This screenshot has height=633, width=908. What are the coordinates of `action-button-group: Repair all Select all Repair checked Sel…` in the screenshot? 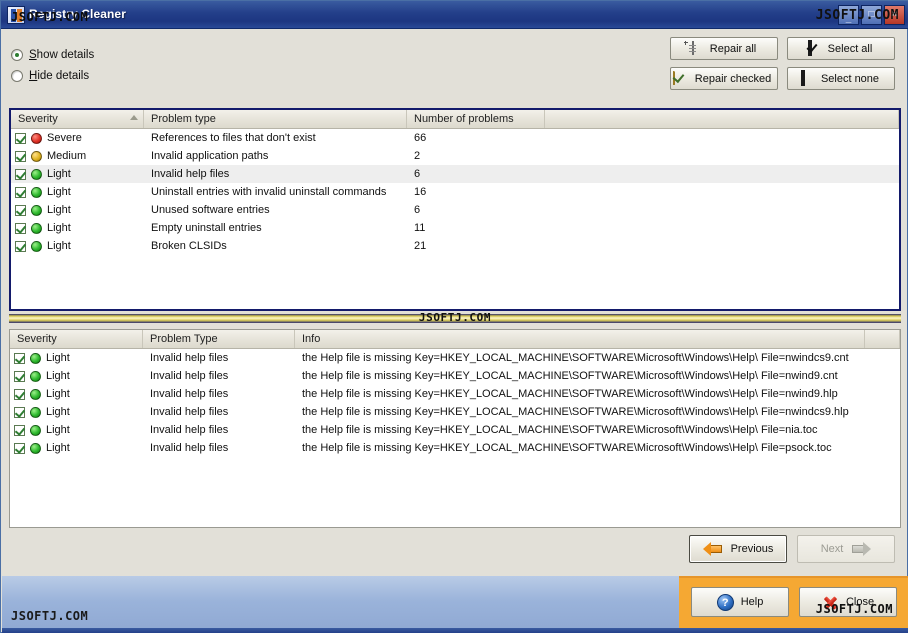 It's located at (782, 63).